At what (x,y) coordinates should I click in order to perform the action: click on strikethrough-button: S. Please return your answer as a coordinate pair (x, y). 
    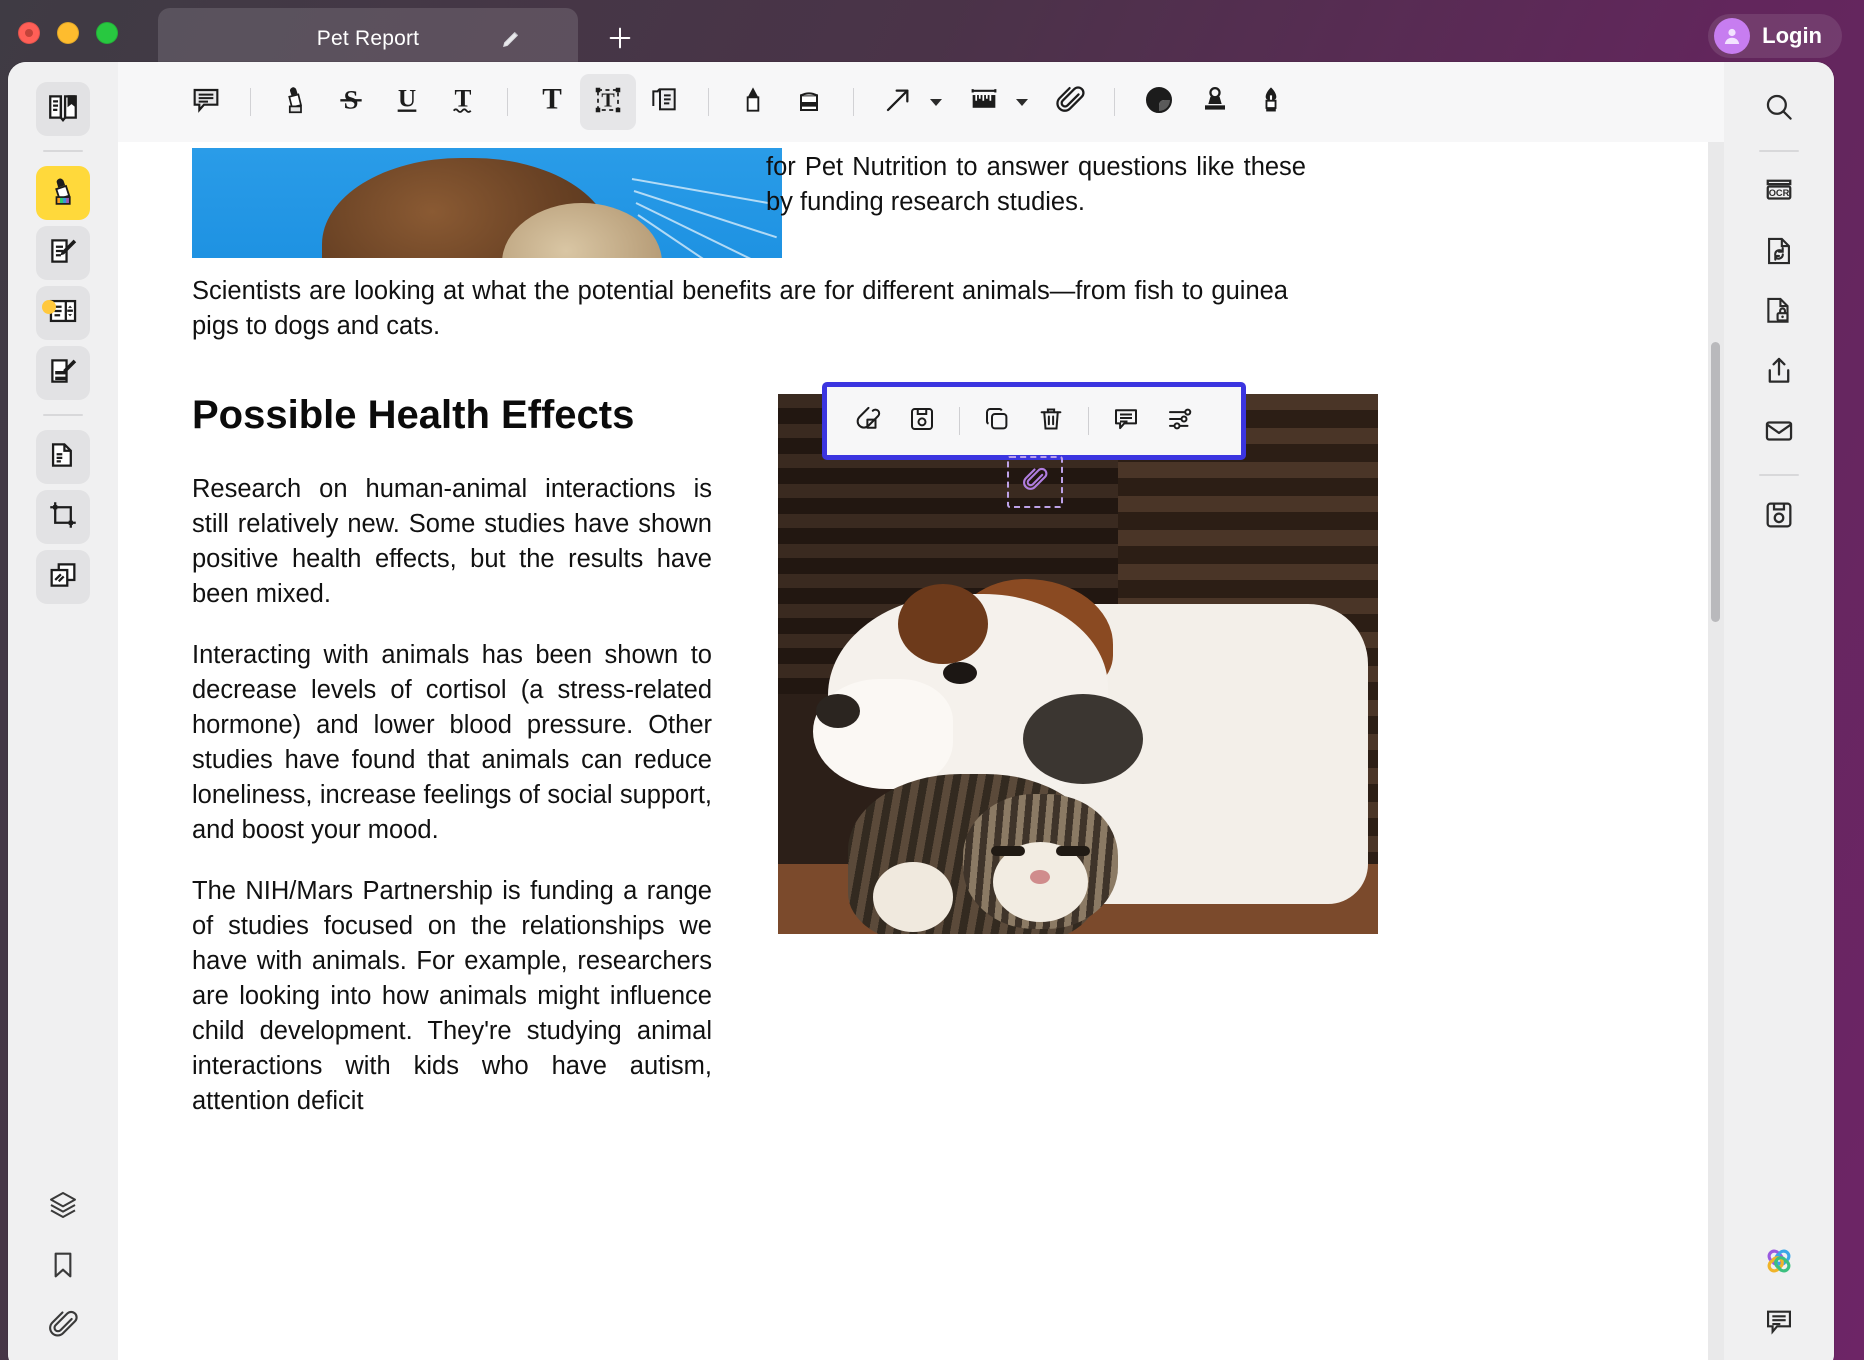
    Looking at the image, I should click on (351, 102).